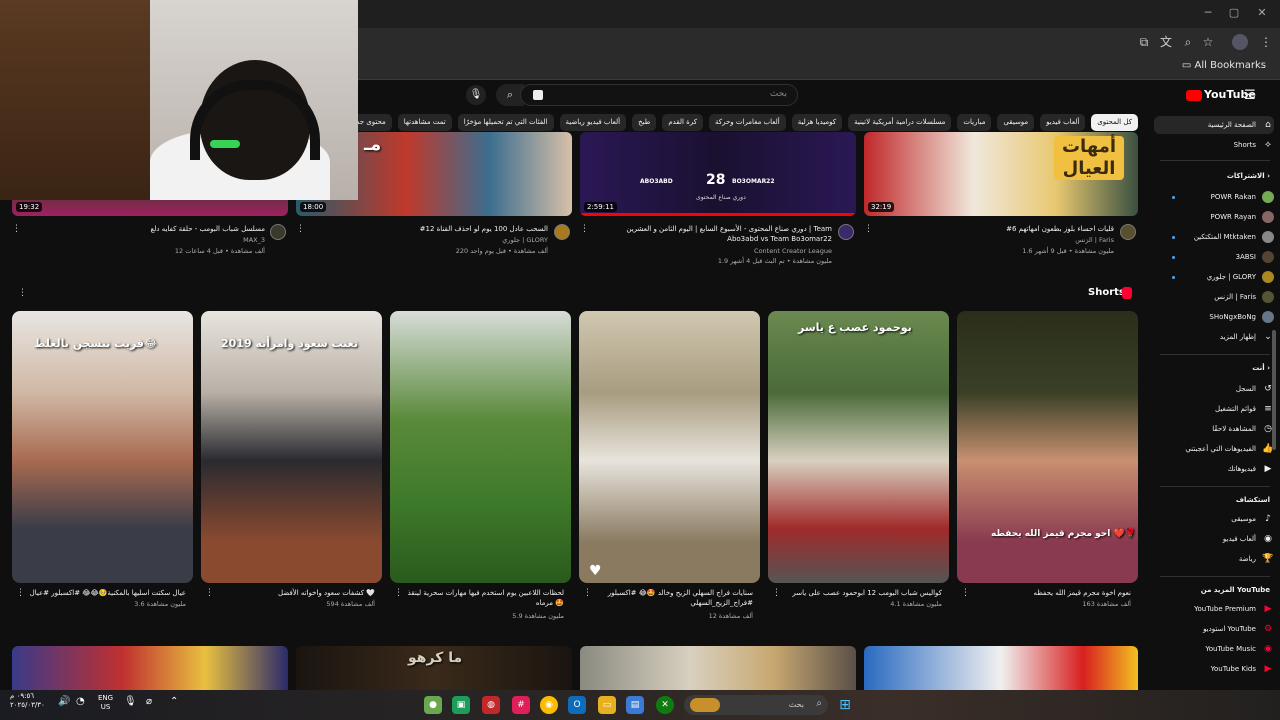  I want to click on video-title: مسلسل شباب البومب - حلقة كفايه دلع, so click(153, 229).